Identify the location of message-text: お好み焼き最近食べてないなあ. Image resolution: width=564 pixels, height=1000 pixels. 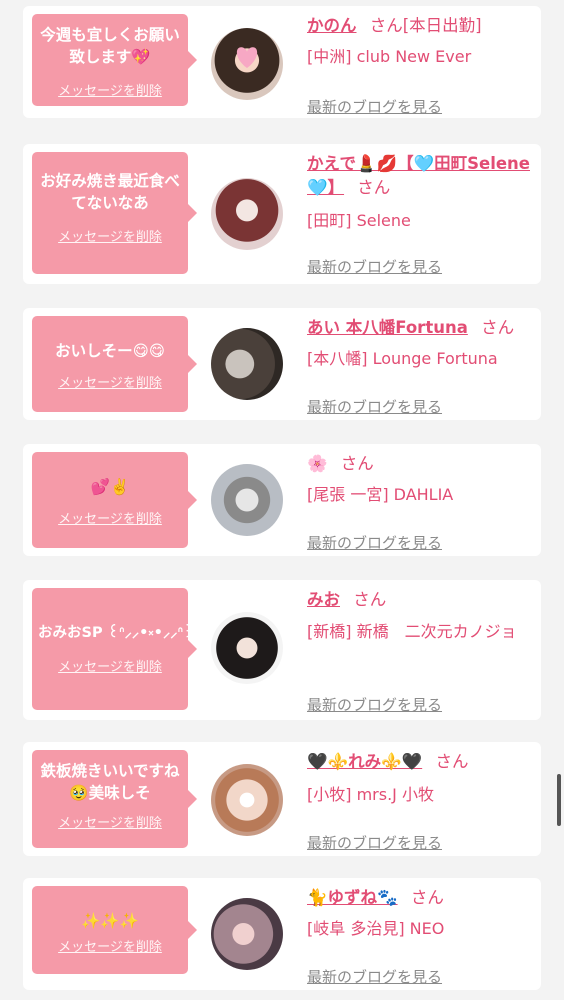
(110, 192).